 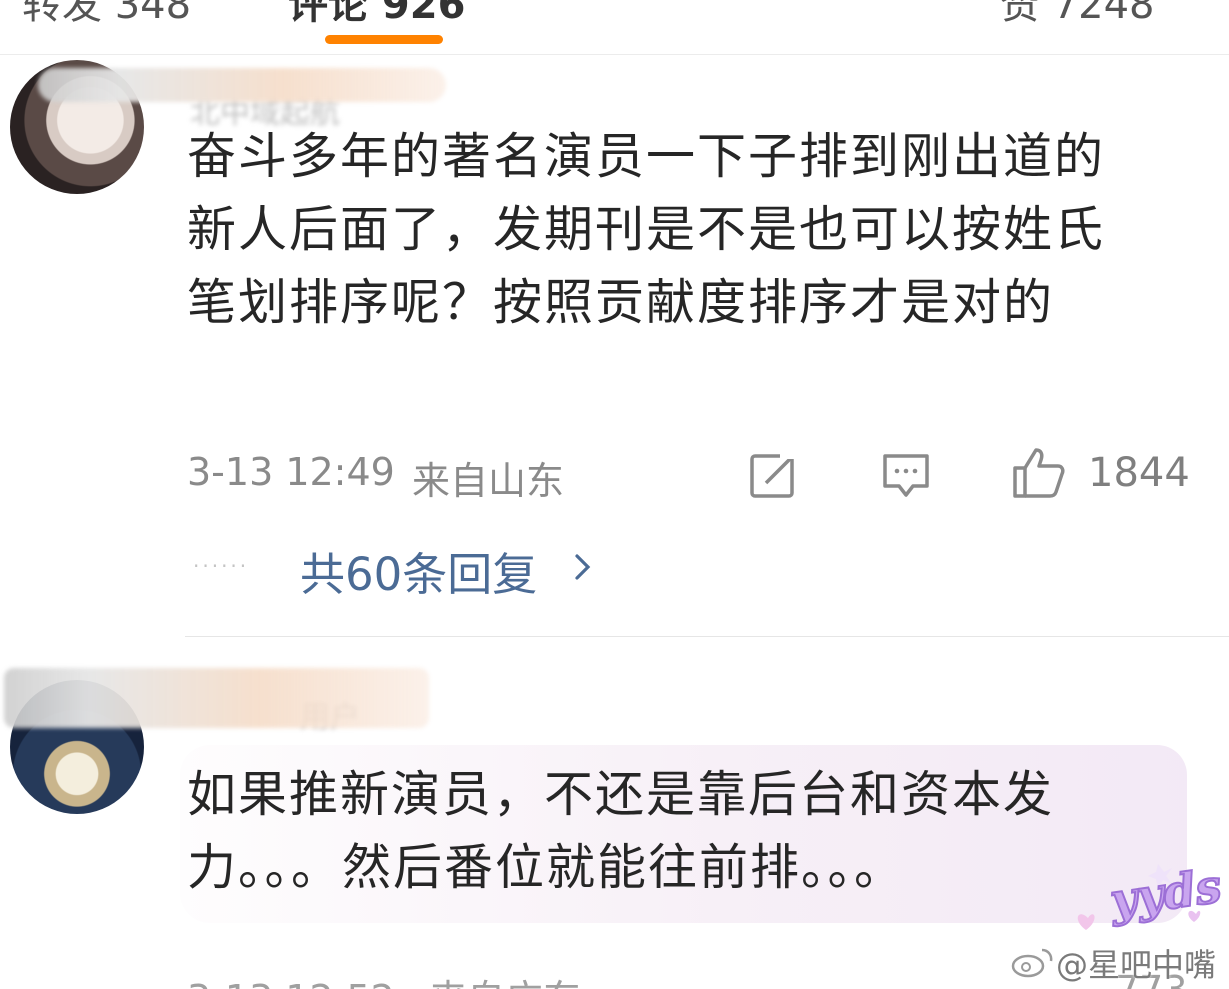 What do you see at coordinates (583, 567) in the screenshot?
I see `chevron-right-icon` at bounding box center [583, 567].